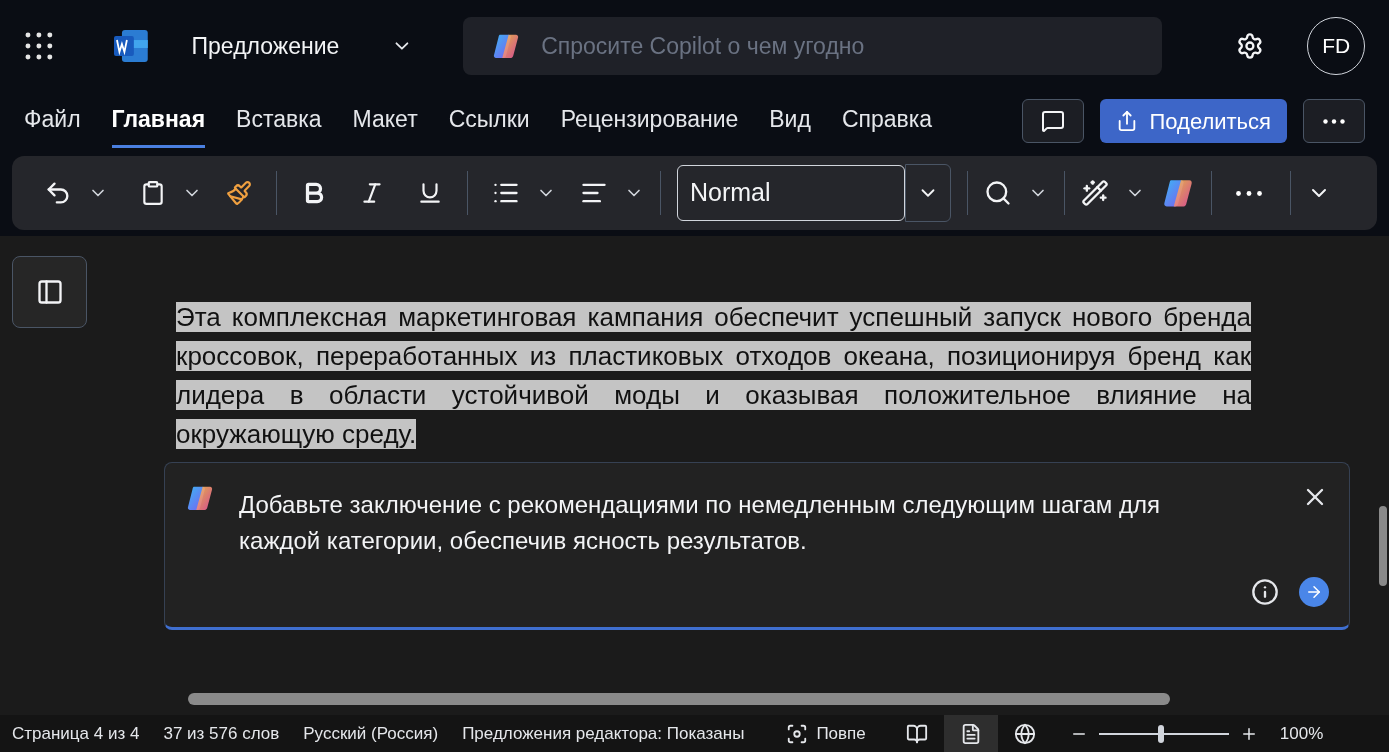 Image resolution: width=1389 pixels, height=752 pixels. I want to click on side-panel-icon, so click(49, 292).